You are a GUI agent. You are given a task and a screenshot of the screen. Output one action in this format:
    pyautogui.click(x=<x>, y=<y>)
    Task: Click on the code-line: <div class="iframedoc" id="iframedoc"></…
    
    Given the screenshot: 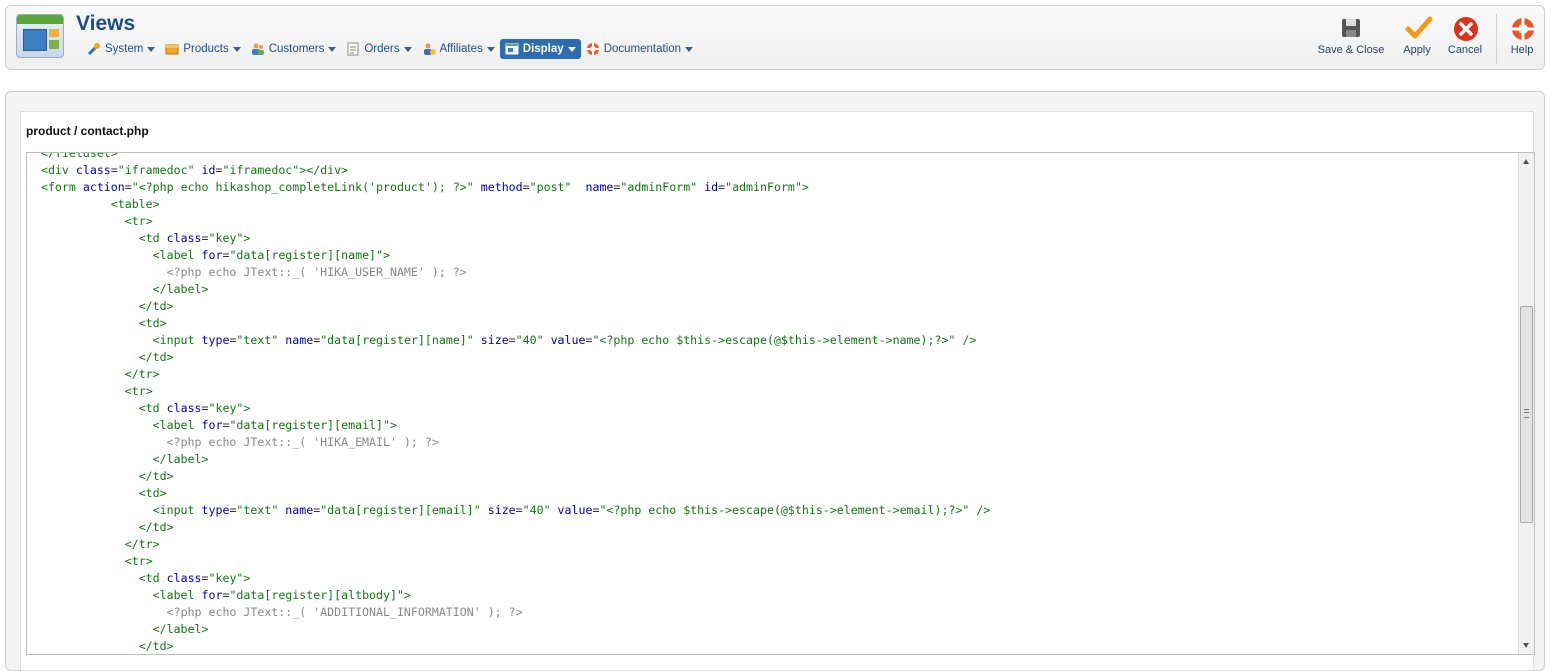 What is the action you would take?
    pyautogui.click(x=508, y=170)
    